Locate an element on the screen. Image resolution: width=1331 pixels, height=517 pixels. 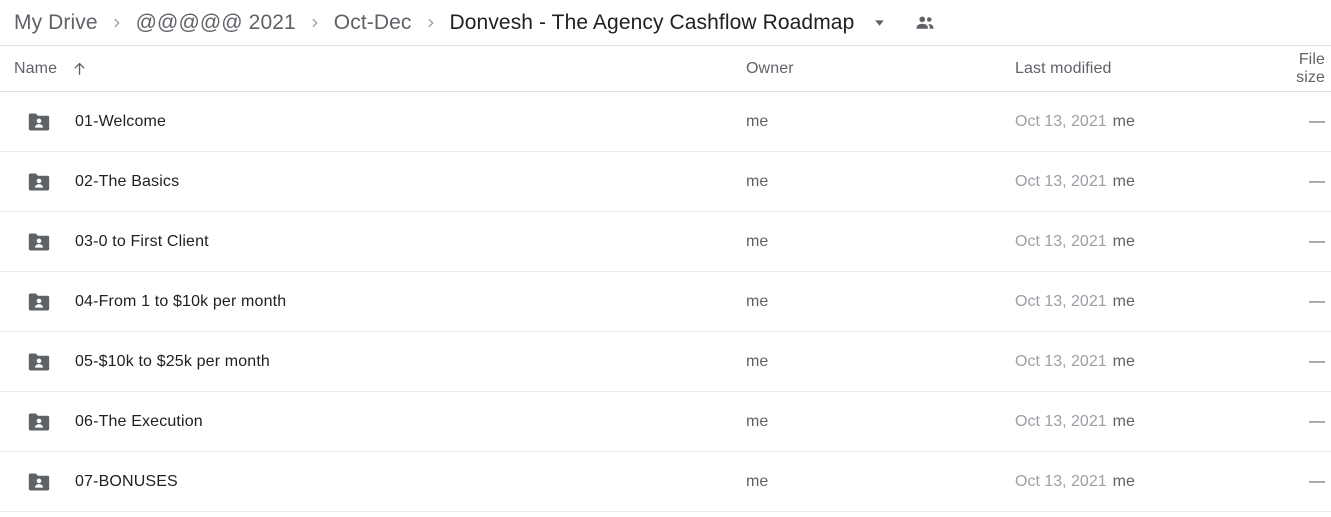
file-name-cell: 01-Welcome is located at coordinates (380, 122).